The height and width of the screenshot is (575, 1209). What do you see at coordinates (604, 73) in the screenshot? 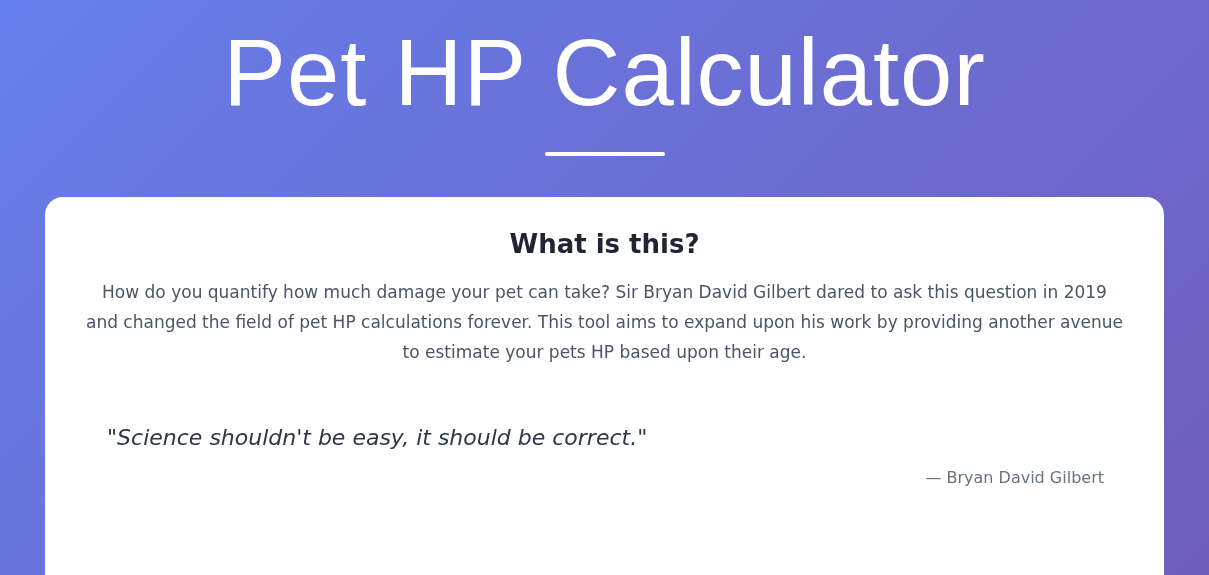
I see `page-title: Pet HP Calculator` at bounding box center [604, 73].